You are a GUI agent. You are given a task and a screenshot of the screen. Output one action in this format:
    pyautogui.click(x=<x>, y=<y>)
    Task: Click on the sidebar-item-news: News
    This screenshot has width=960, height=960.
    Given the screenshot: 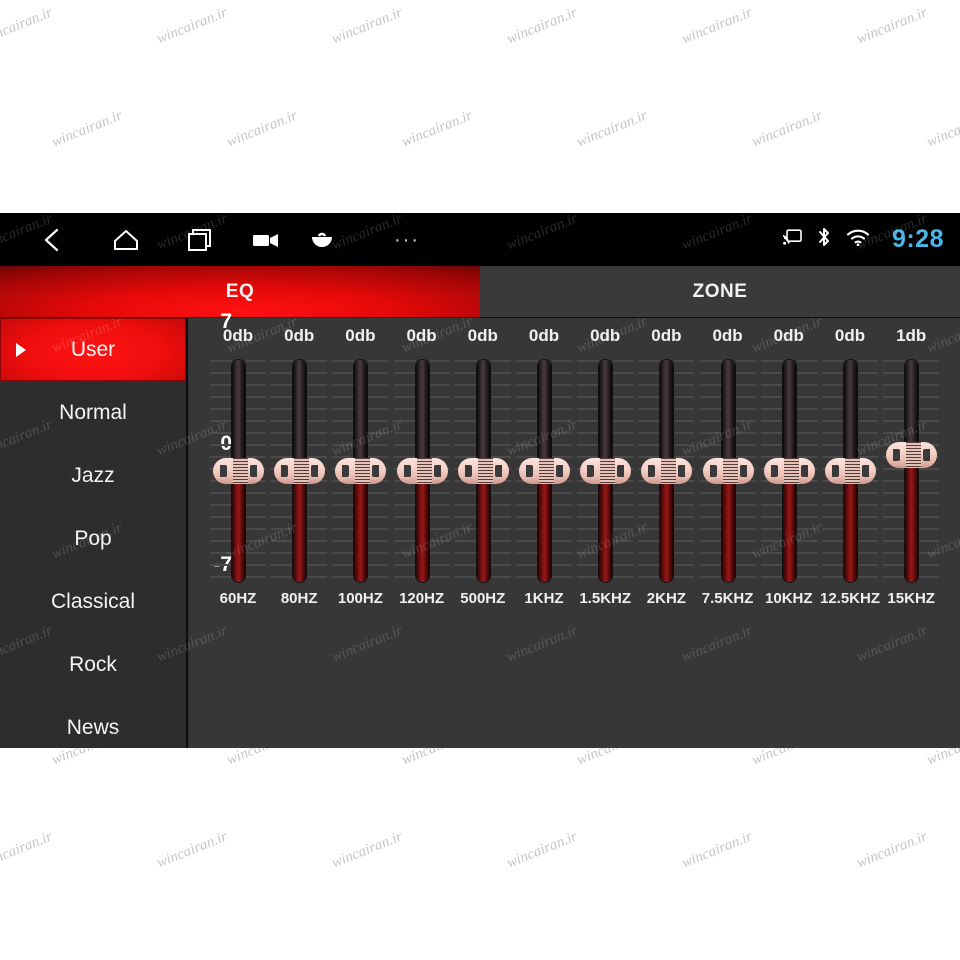 What is the action you would take?
    pyautogui.click(x=93, y=722)
    